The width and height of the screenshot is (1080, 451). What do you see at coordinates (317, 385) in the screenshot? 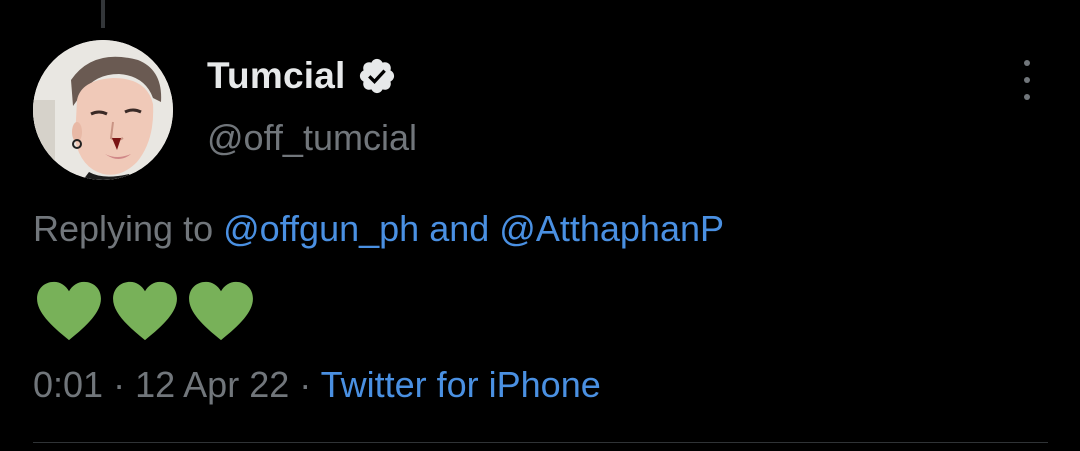
I see `tweet-meta: 0:01 · 12 Apr 22 · Twitter for iPhone` at bounding box center [317, 385].